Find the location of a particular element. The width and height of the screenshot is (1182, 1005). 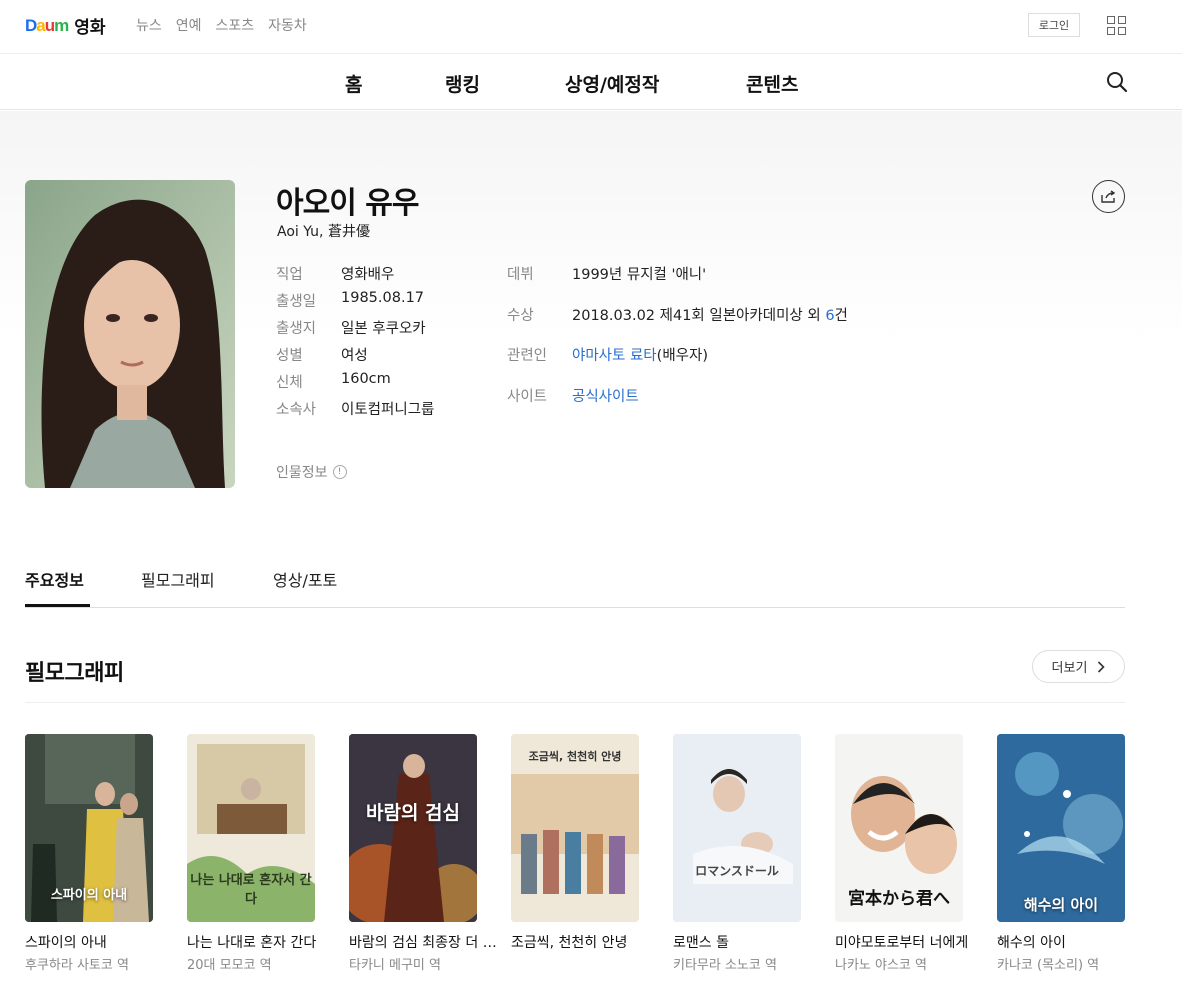

info-label: 직업 is located at coordinates (289, 275).